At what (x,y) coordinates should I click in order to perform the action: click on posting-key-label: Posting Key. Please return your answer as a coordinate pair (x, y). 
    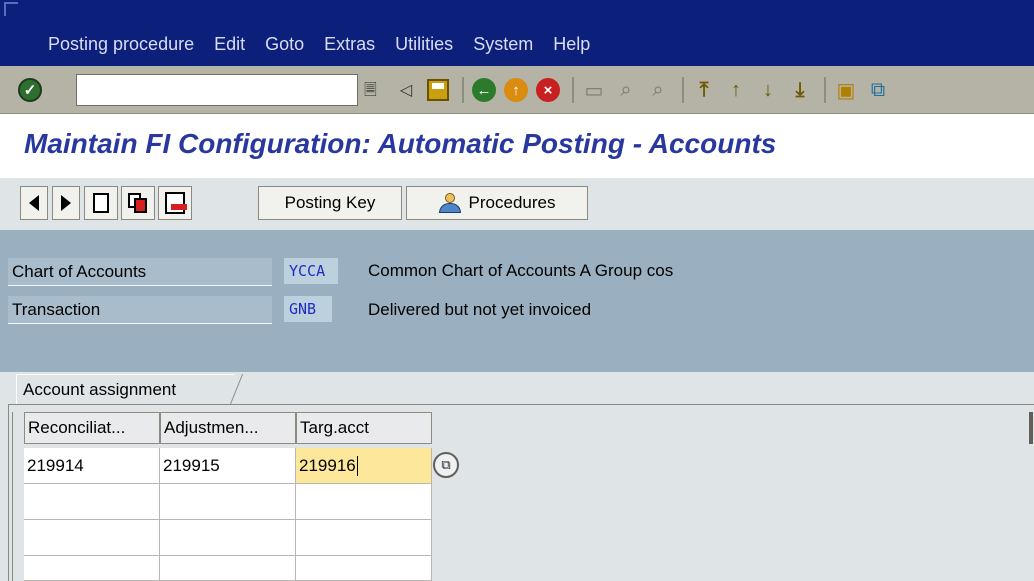
    Looking at the image, I should click on (330, 202).